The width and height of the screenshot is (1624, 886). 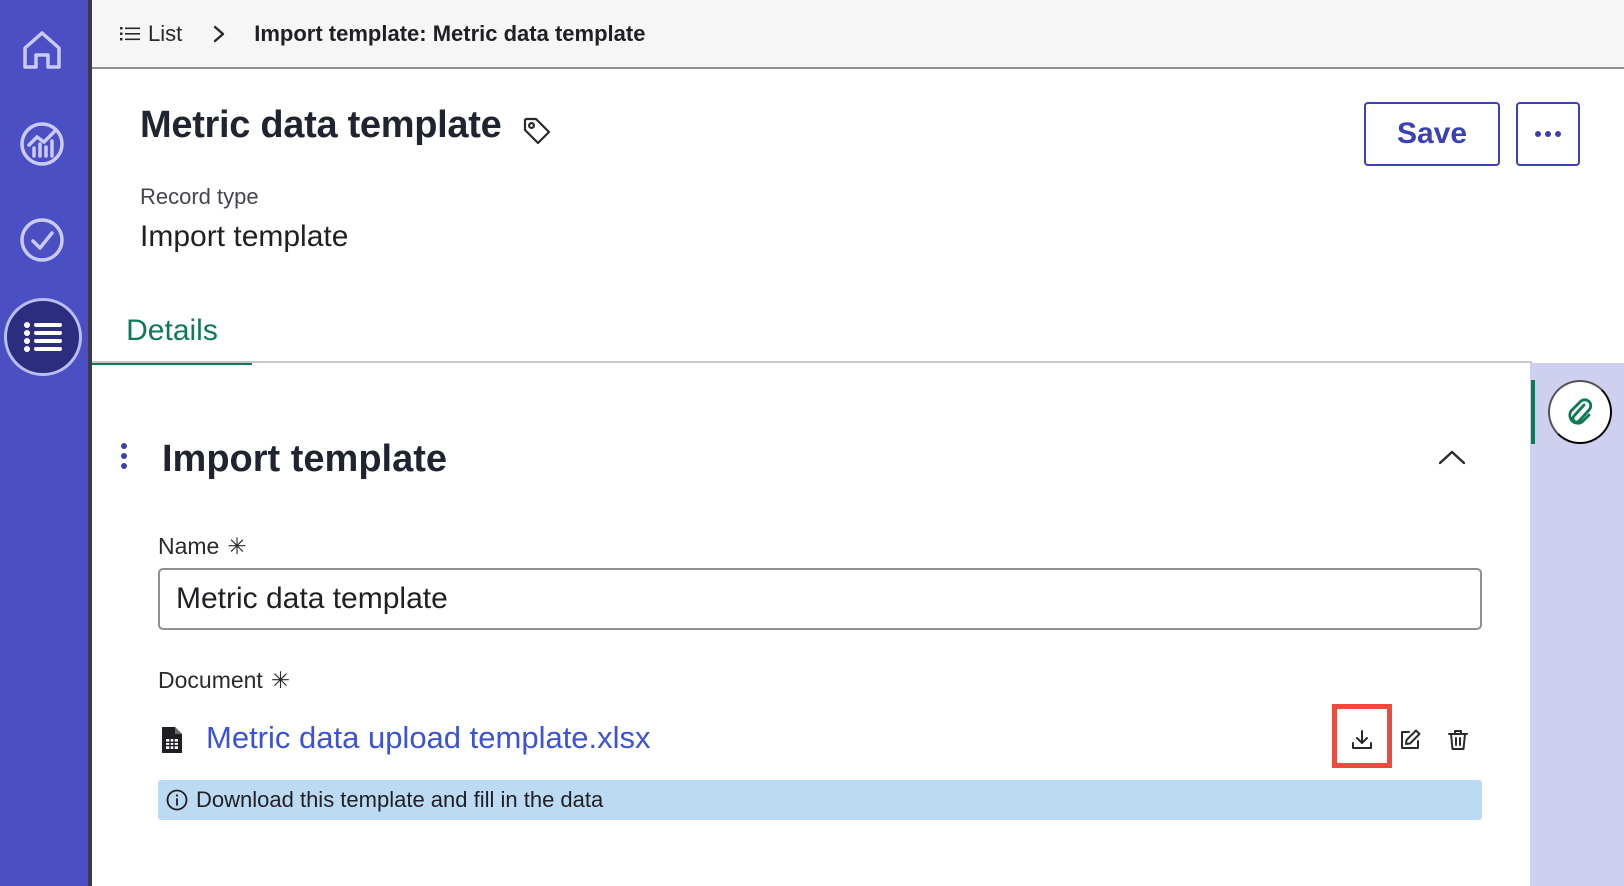 I want to click on nav-rail, so click(x=46, y=443).